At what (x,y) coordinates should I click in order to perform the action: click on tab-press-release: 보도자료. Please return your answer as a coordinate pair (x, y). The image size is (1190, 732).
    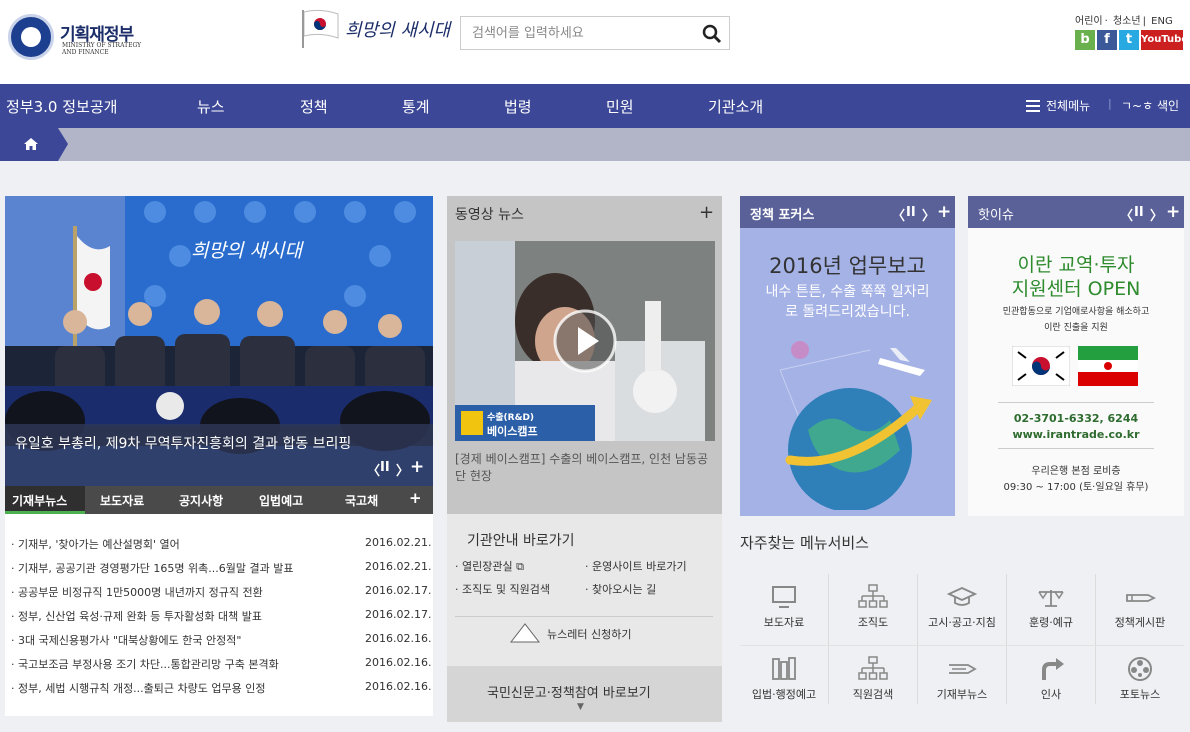
    Looking at the image, I should click on (122, 500).